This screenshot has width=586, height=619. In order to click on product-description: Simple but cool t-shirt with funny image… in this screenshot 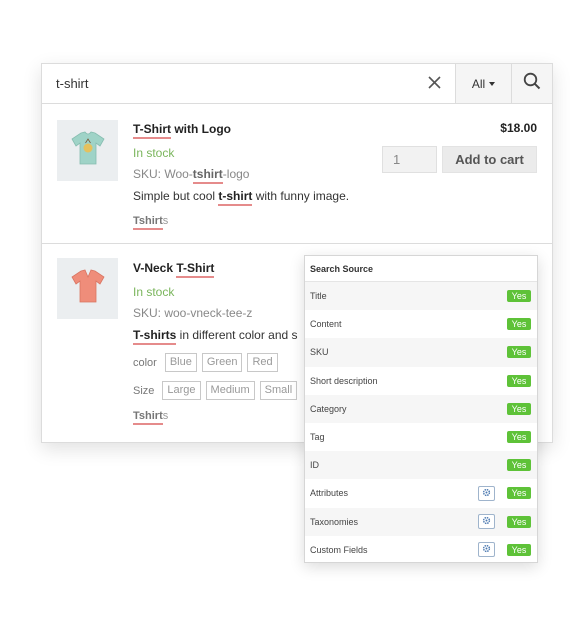, I will do `click(336, 197)`.